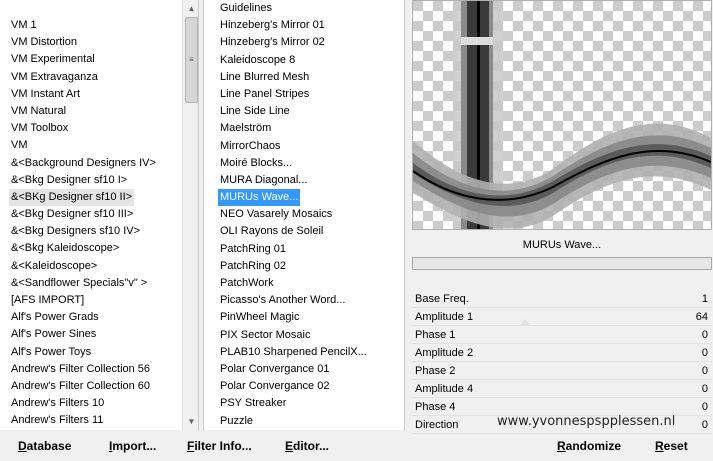 This screenshot has width=713, height=461. Describe the element at coordinates (271, 231) in the screenshot. I see `list-item: OLI Rayons de Soleil` at that location.